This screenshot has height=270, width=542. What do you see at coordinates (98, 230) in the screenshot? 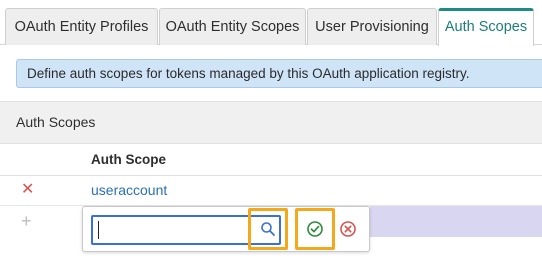
I see `text-caret` at bounding box center [98, 230].